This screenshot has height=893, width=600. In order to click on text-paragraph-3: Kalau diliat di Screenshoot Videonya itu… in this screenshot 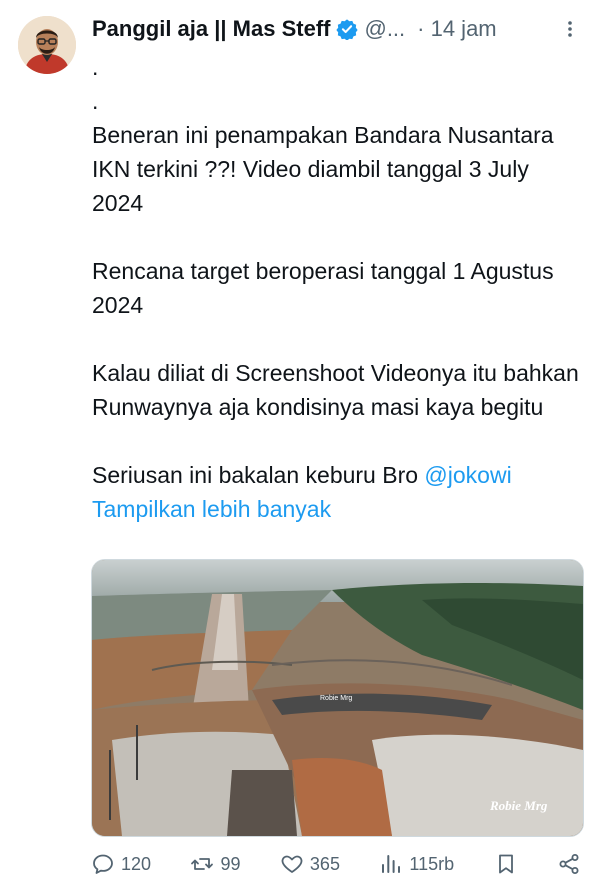, I will do `click(335, 390)`.